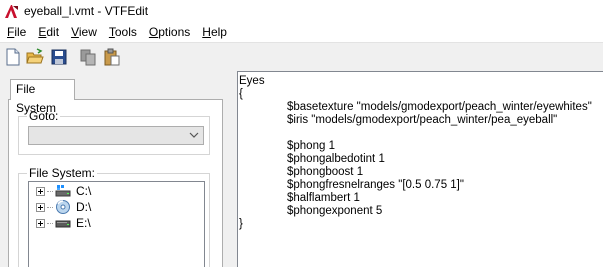  What do you see at coordinates (86, 11) in the screenshot?
I see `window-title: eyeball_l.vmt - VTFEdit` at bounding box center [86, 11].